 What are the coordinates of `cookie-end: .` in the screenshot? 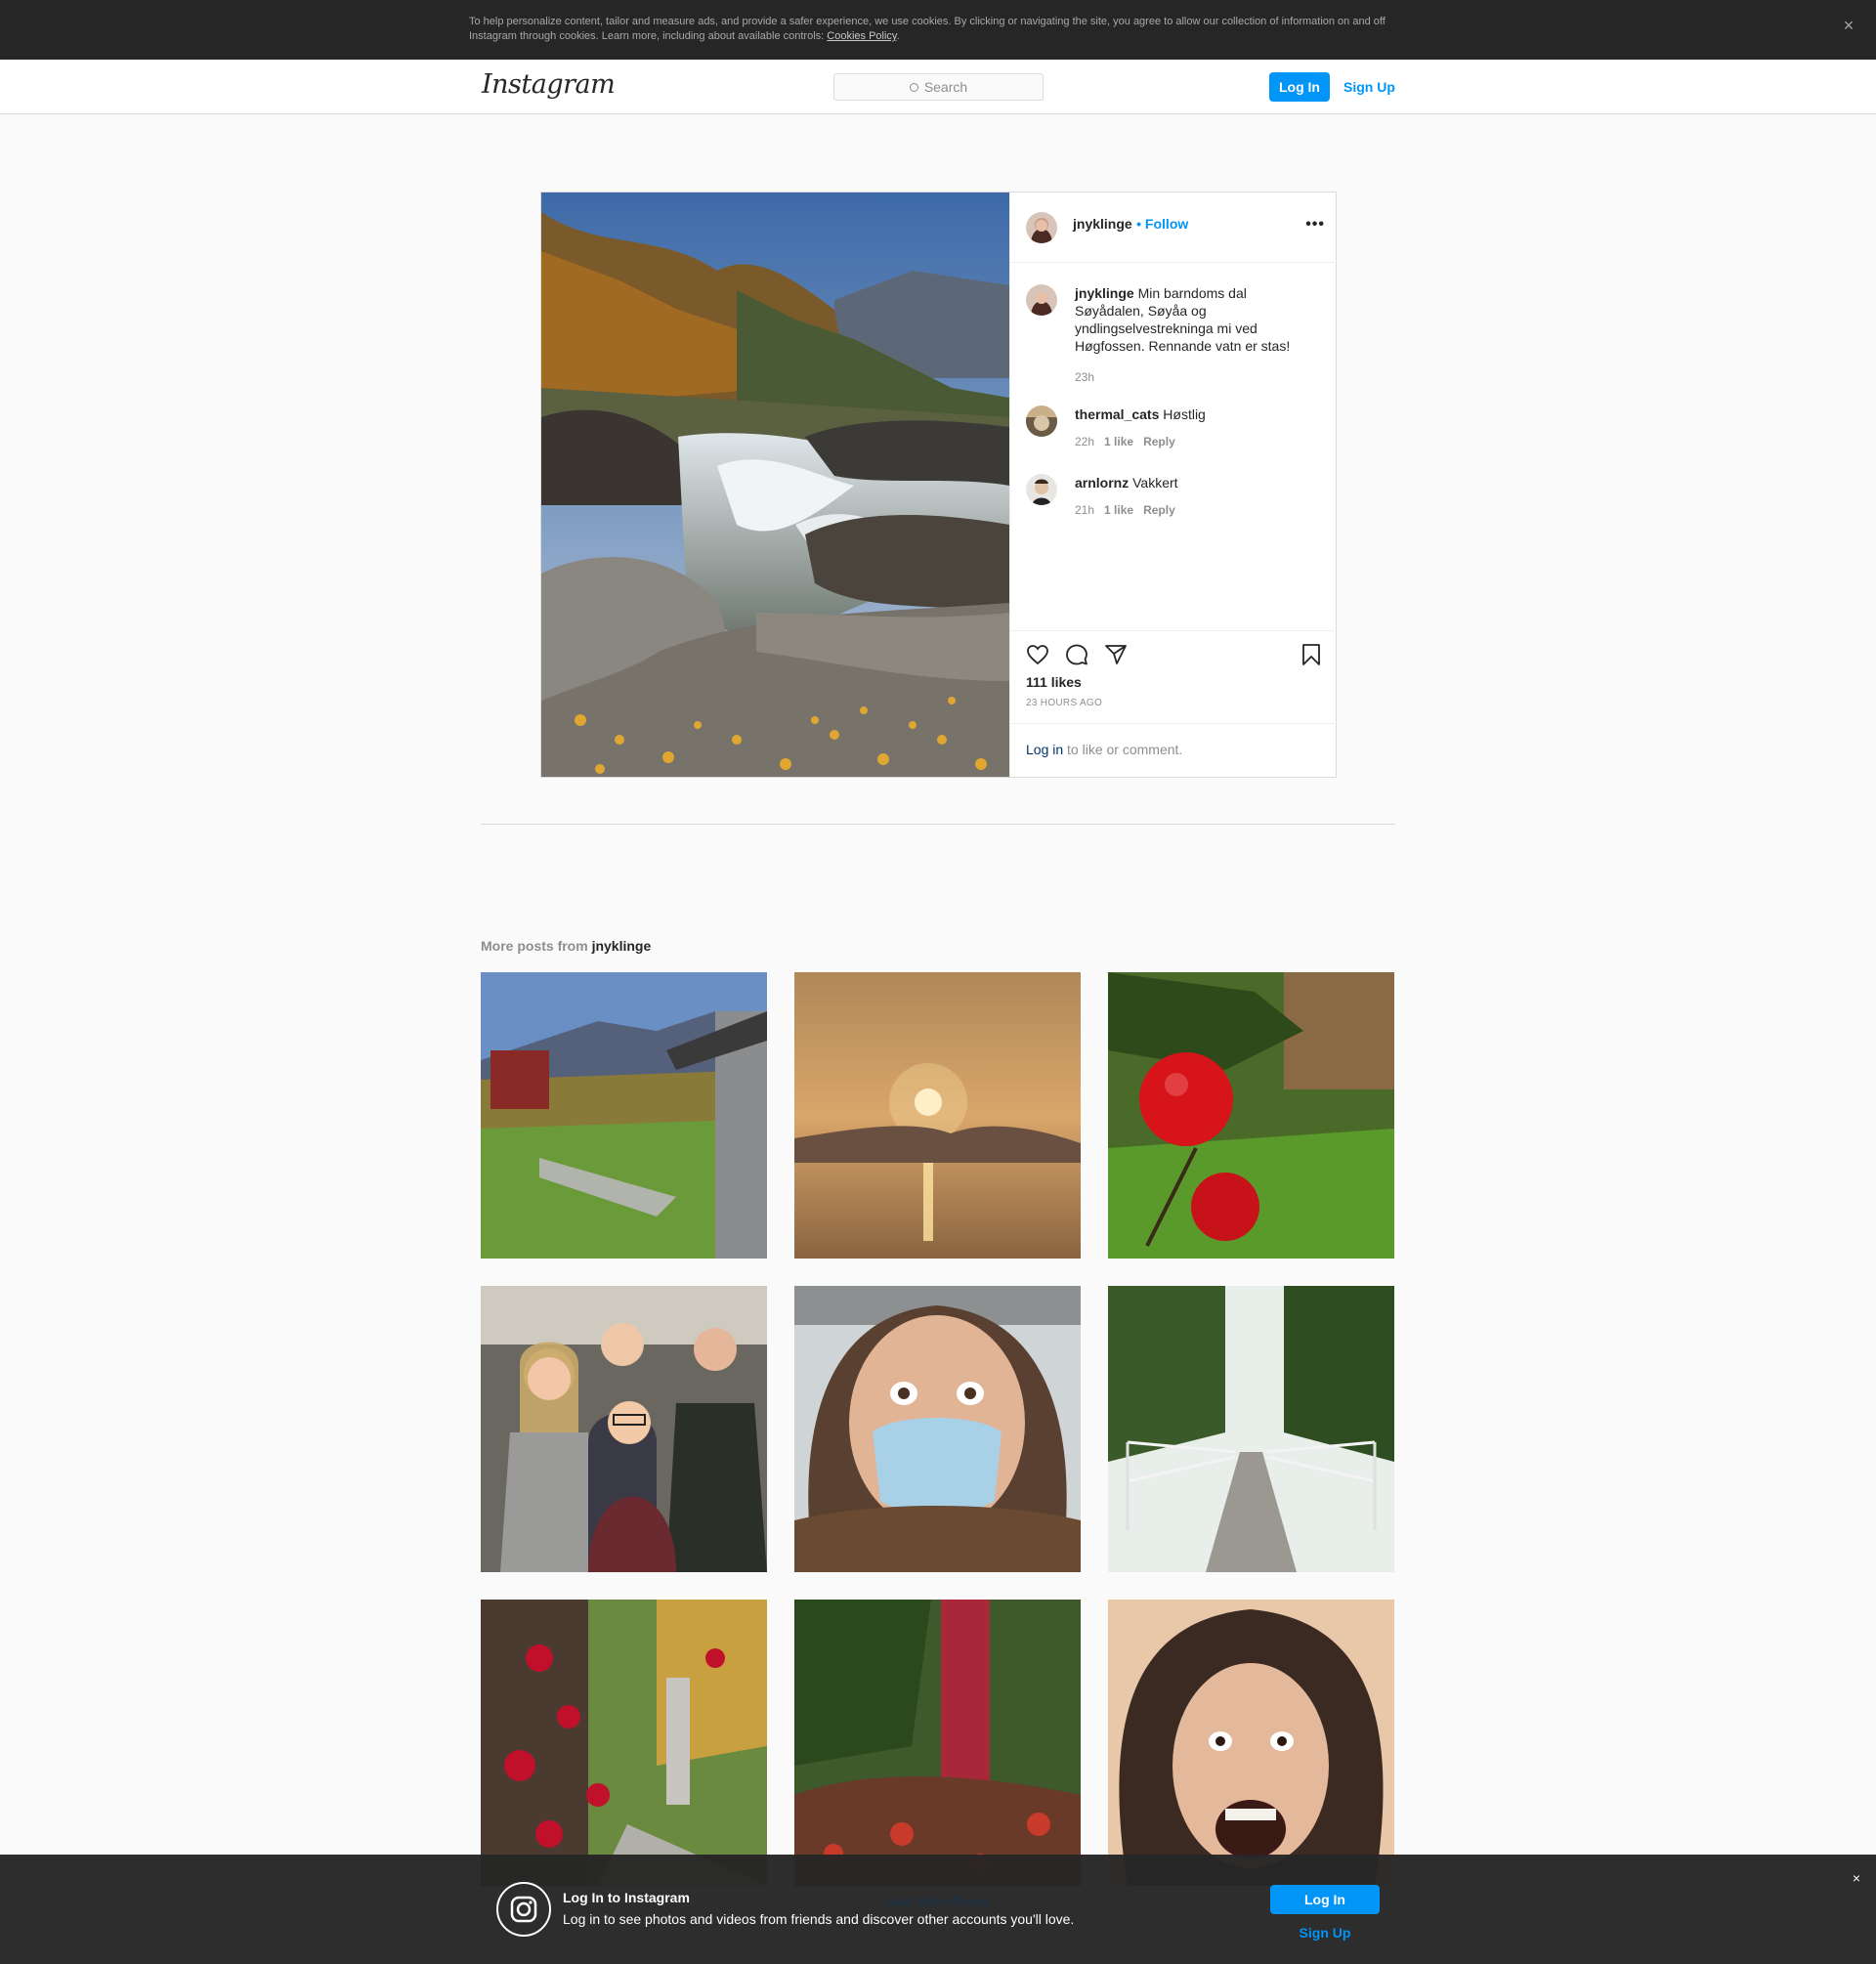 It's located at (898, 36).